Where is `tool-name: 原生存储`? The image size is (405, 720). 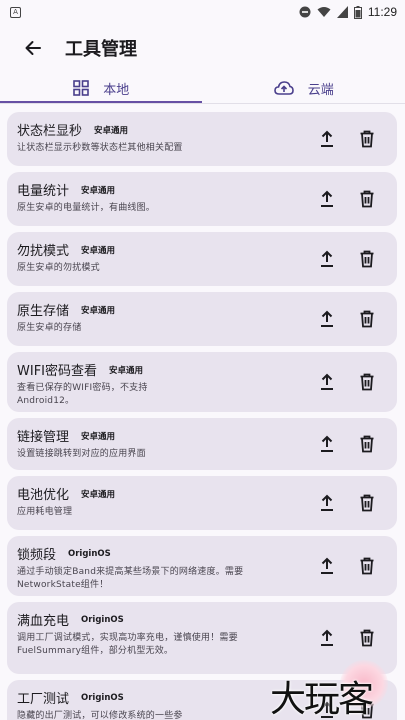
tool-name: 原生存储 is located at coordinates (43, 311).